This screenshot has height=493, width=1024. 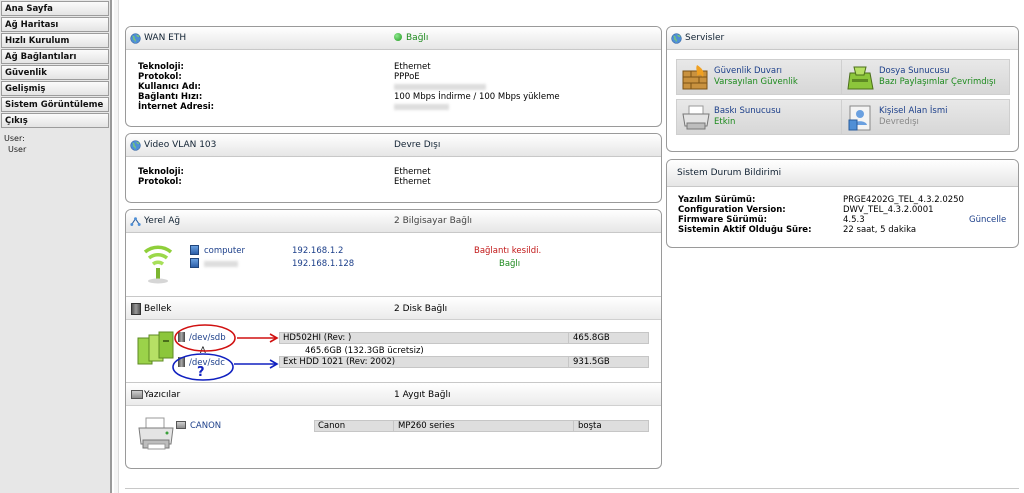 I want to click on service-personal-domain: Kişisel Alan İsmi Devredışı, so click(x=925, y=117).